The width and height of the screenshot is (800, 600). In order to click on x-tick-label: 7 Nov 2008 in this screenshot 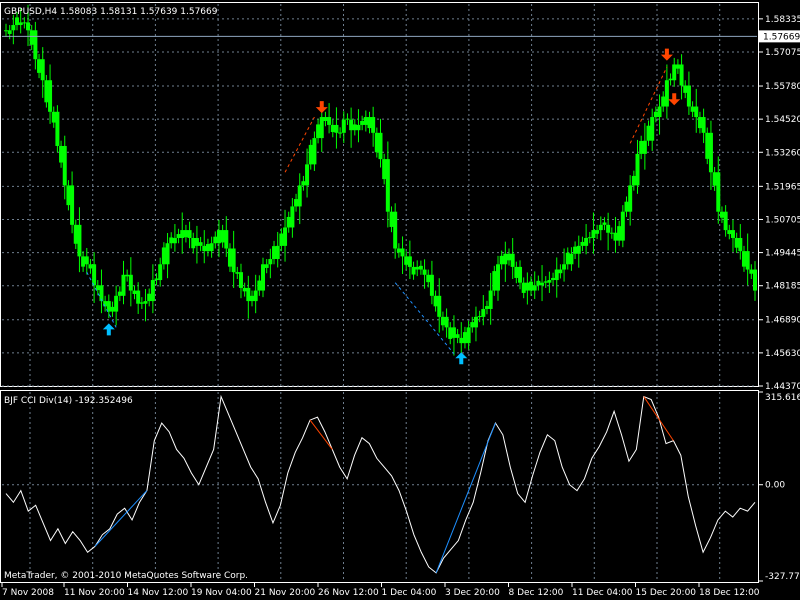, I will do `click(28, 593)`.